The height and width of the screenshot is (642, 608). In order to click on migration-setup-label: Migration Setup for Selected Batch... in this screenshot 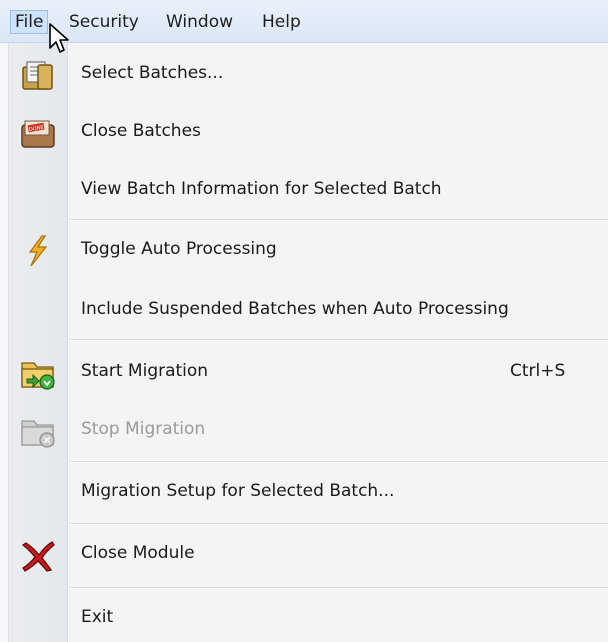, I will do `click(238, 491)`.